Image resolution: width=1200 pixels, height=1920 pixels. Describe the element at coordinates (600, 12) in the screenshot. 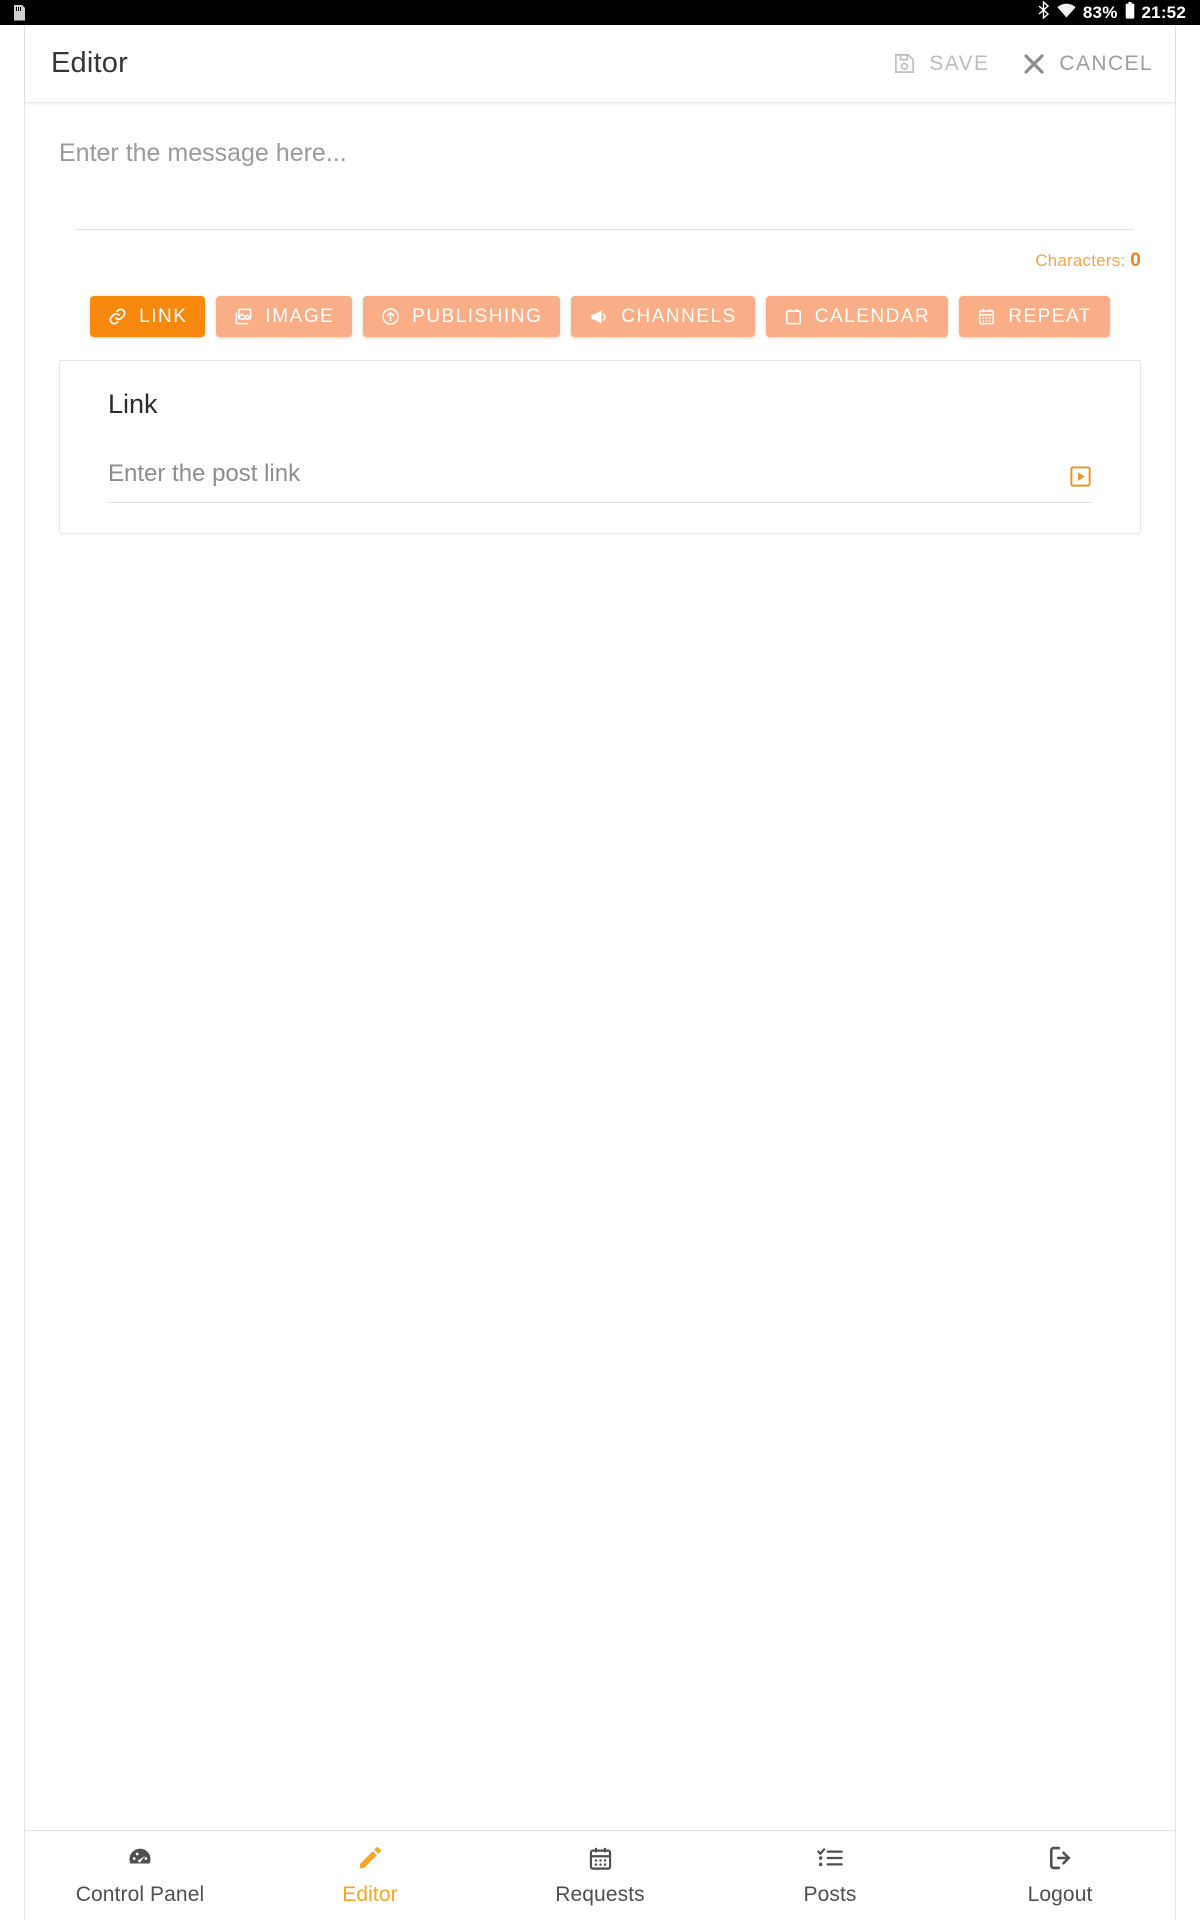

I see `status-bar: 83% 21:52` at that location.